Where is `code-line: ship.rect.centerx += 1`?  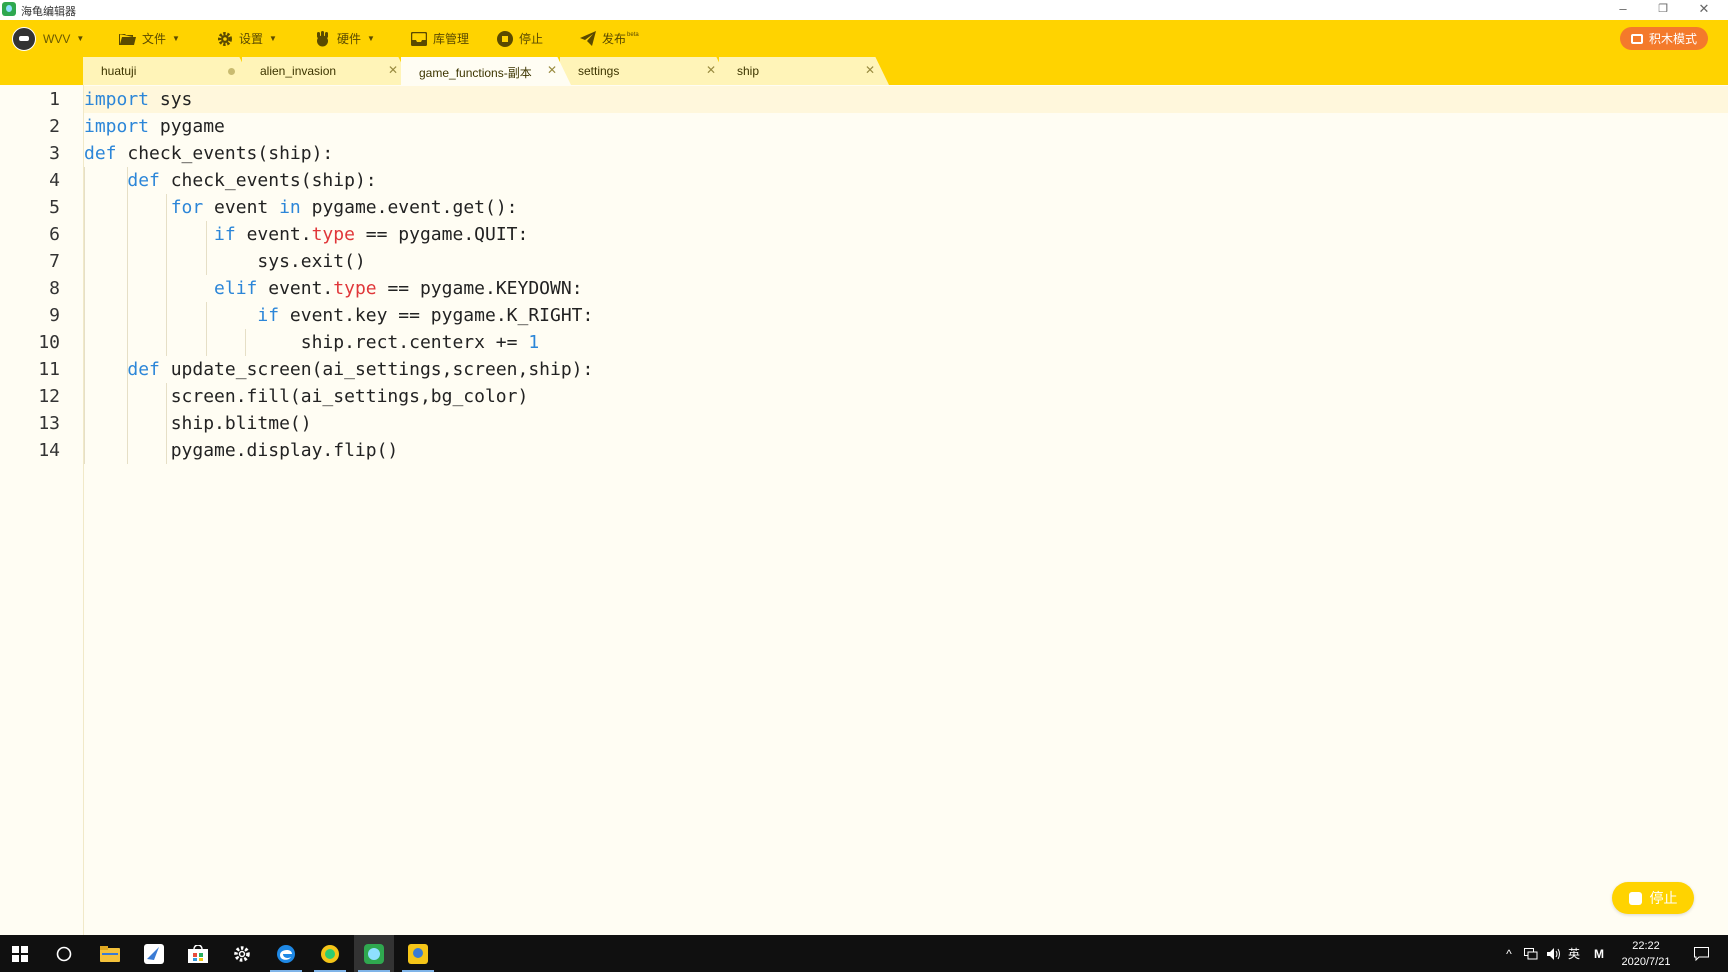 code-line: ship.rect.centerx += 1 is located at coordinates (906, 342).